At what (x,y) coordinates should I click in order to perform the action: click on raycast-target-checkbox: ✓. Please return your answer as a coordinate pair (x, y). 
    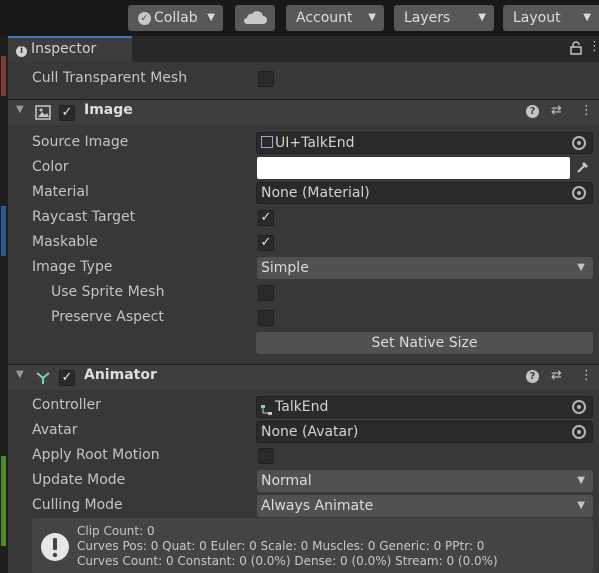
    Looking at the image, I should click on (266, 218).